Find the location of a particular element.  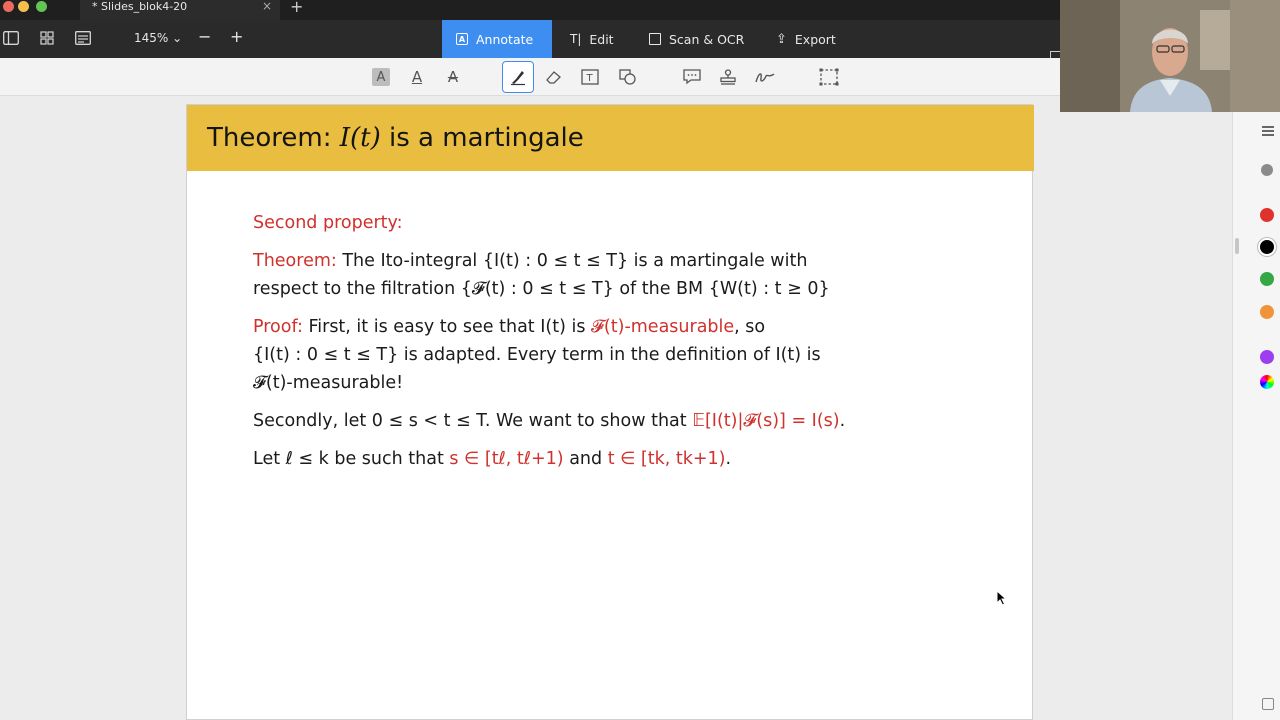

zoom-select: 145% ⌄ is located at coordinates (158, 38).